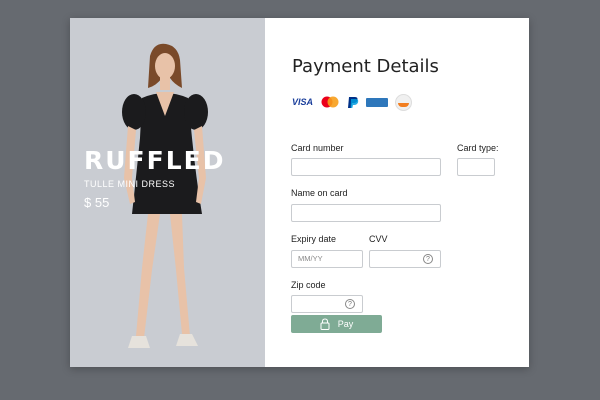 Image resolution: width=600 pixels, height=400 pixels. I want to click on mastercard-icon, so click(330, 102).